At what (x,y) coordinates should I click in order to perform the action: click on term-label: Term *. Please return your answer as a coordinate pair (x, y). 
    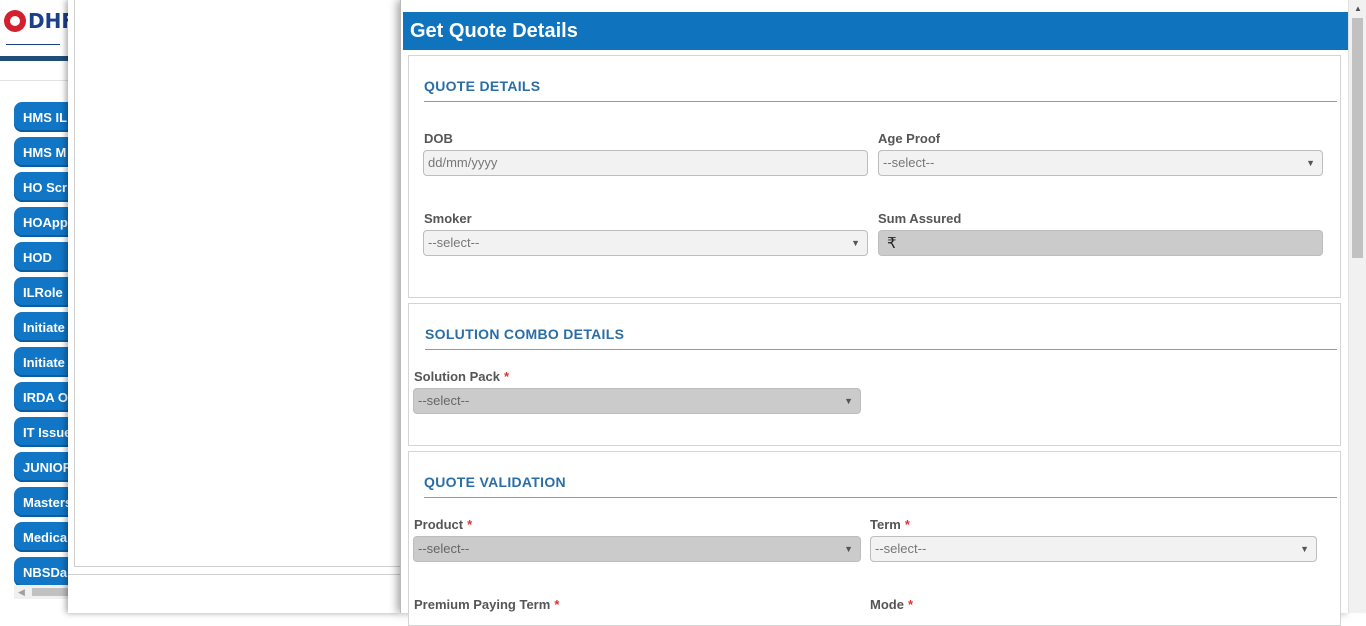
    Looking at the image, I should click on (890, 524).